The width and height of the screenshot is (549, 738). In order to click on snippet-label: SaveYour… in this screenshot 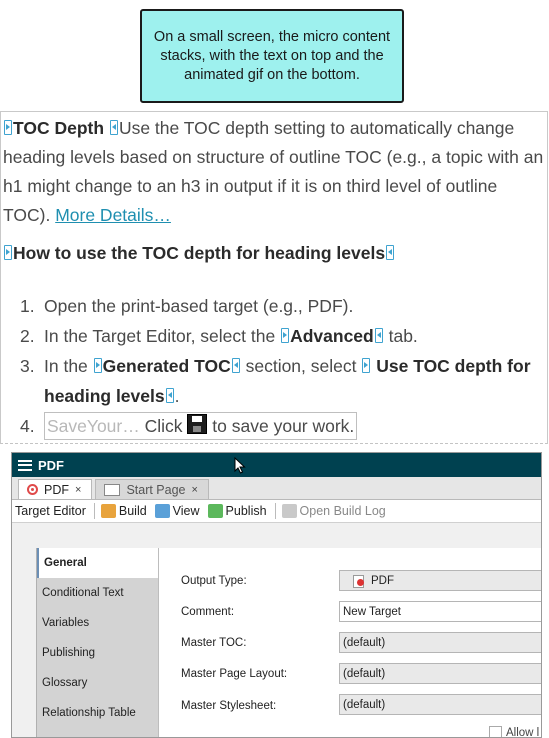, I will do `click(93, 426)`.